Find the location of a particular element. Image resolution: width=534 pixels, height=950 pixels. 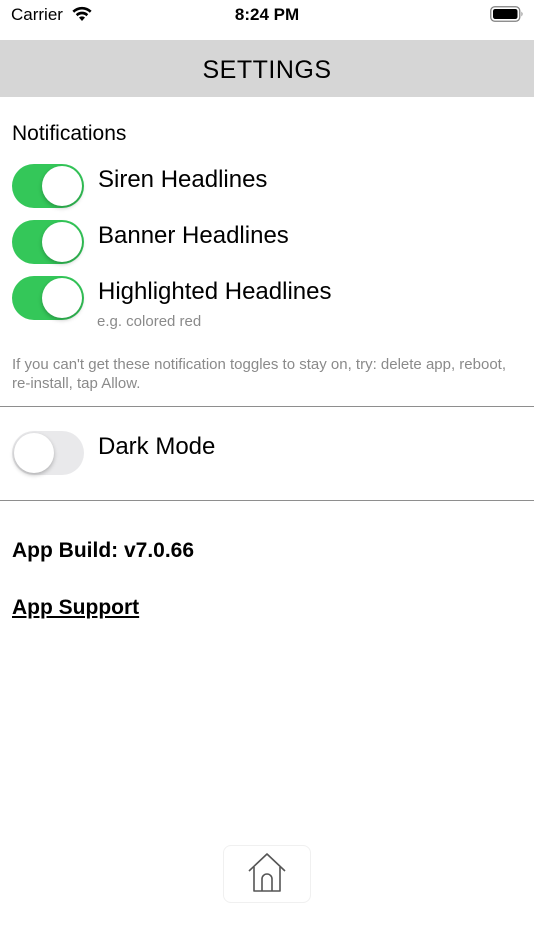

status-bar: Carrier 8:24 PM is located at coordinates (267, 17).